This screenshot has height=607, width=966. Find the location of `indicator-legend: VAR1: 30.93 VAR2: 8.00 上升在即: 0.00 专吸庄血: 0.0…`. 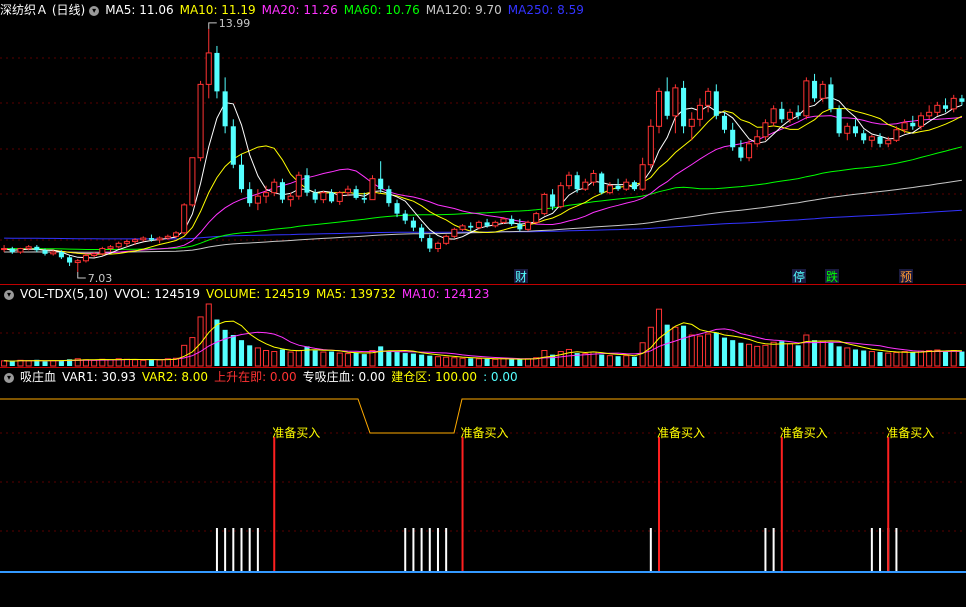

indicator-legend: VAR1: 30.93 VAR2: 8.00 上升在即: 0.00 专吸庄血: 0.0… is located at coordinates (293, 377).